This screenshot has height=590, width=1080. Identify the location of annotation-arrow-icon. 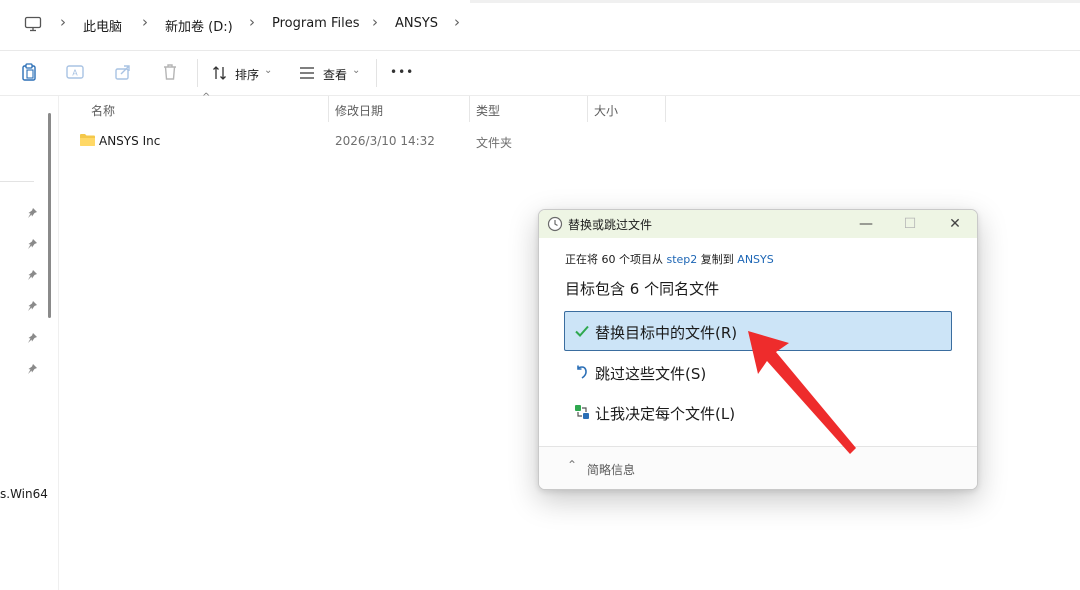
(802, 392).